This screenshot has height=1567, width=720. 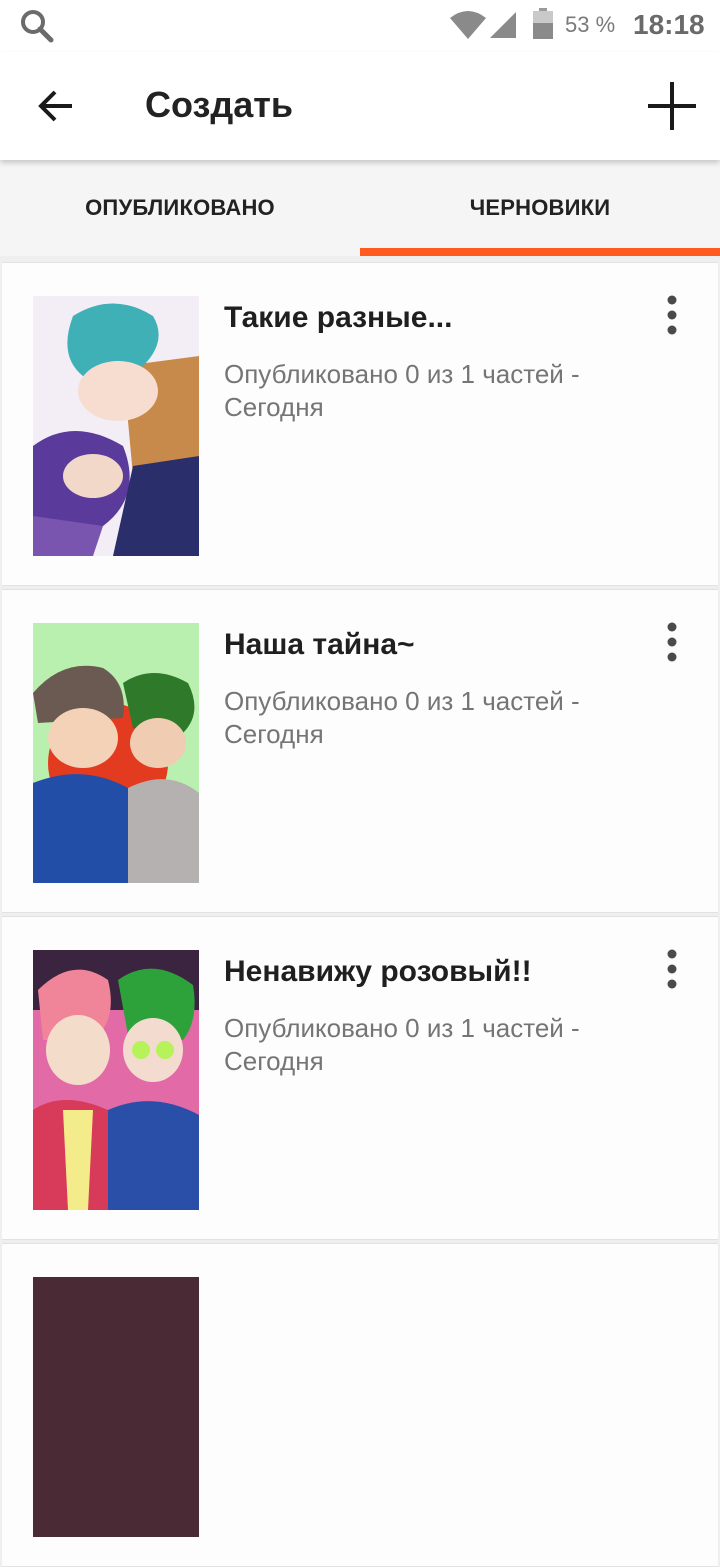 I want to click on story-title: Ненавижу розовый!!, so click(x=378, y=971).